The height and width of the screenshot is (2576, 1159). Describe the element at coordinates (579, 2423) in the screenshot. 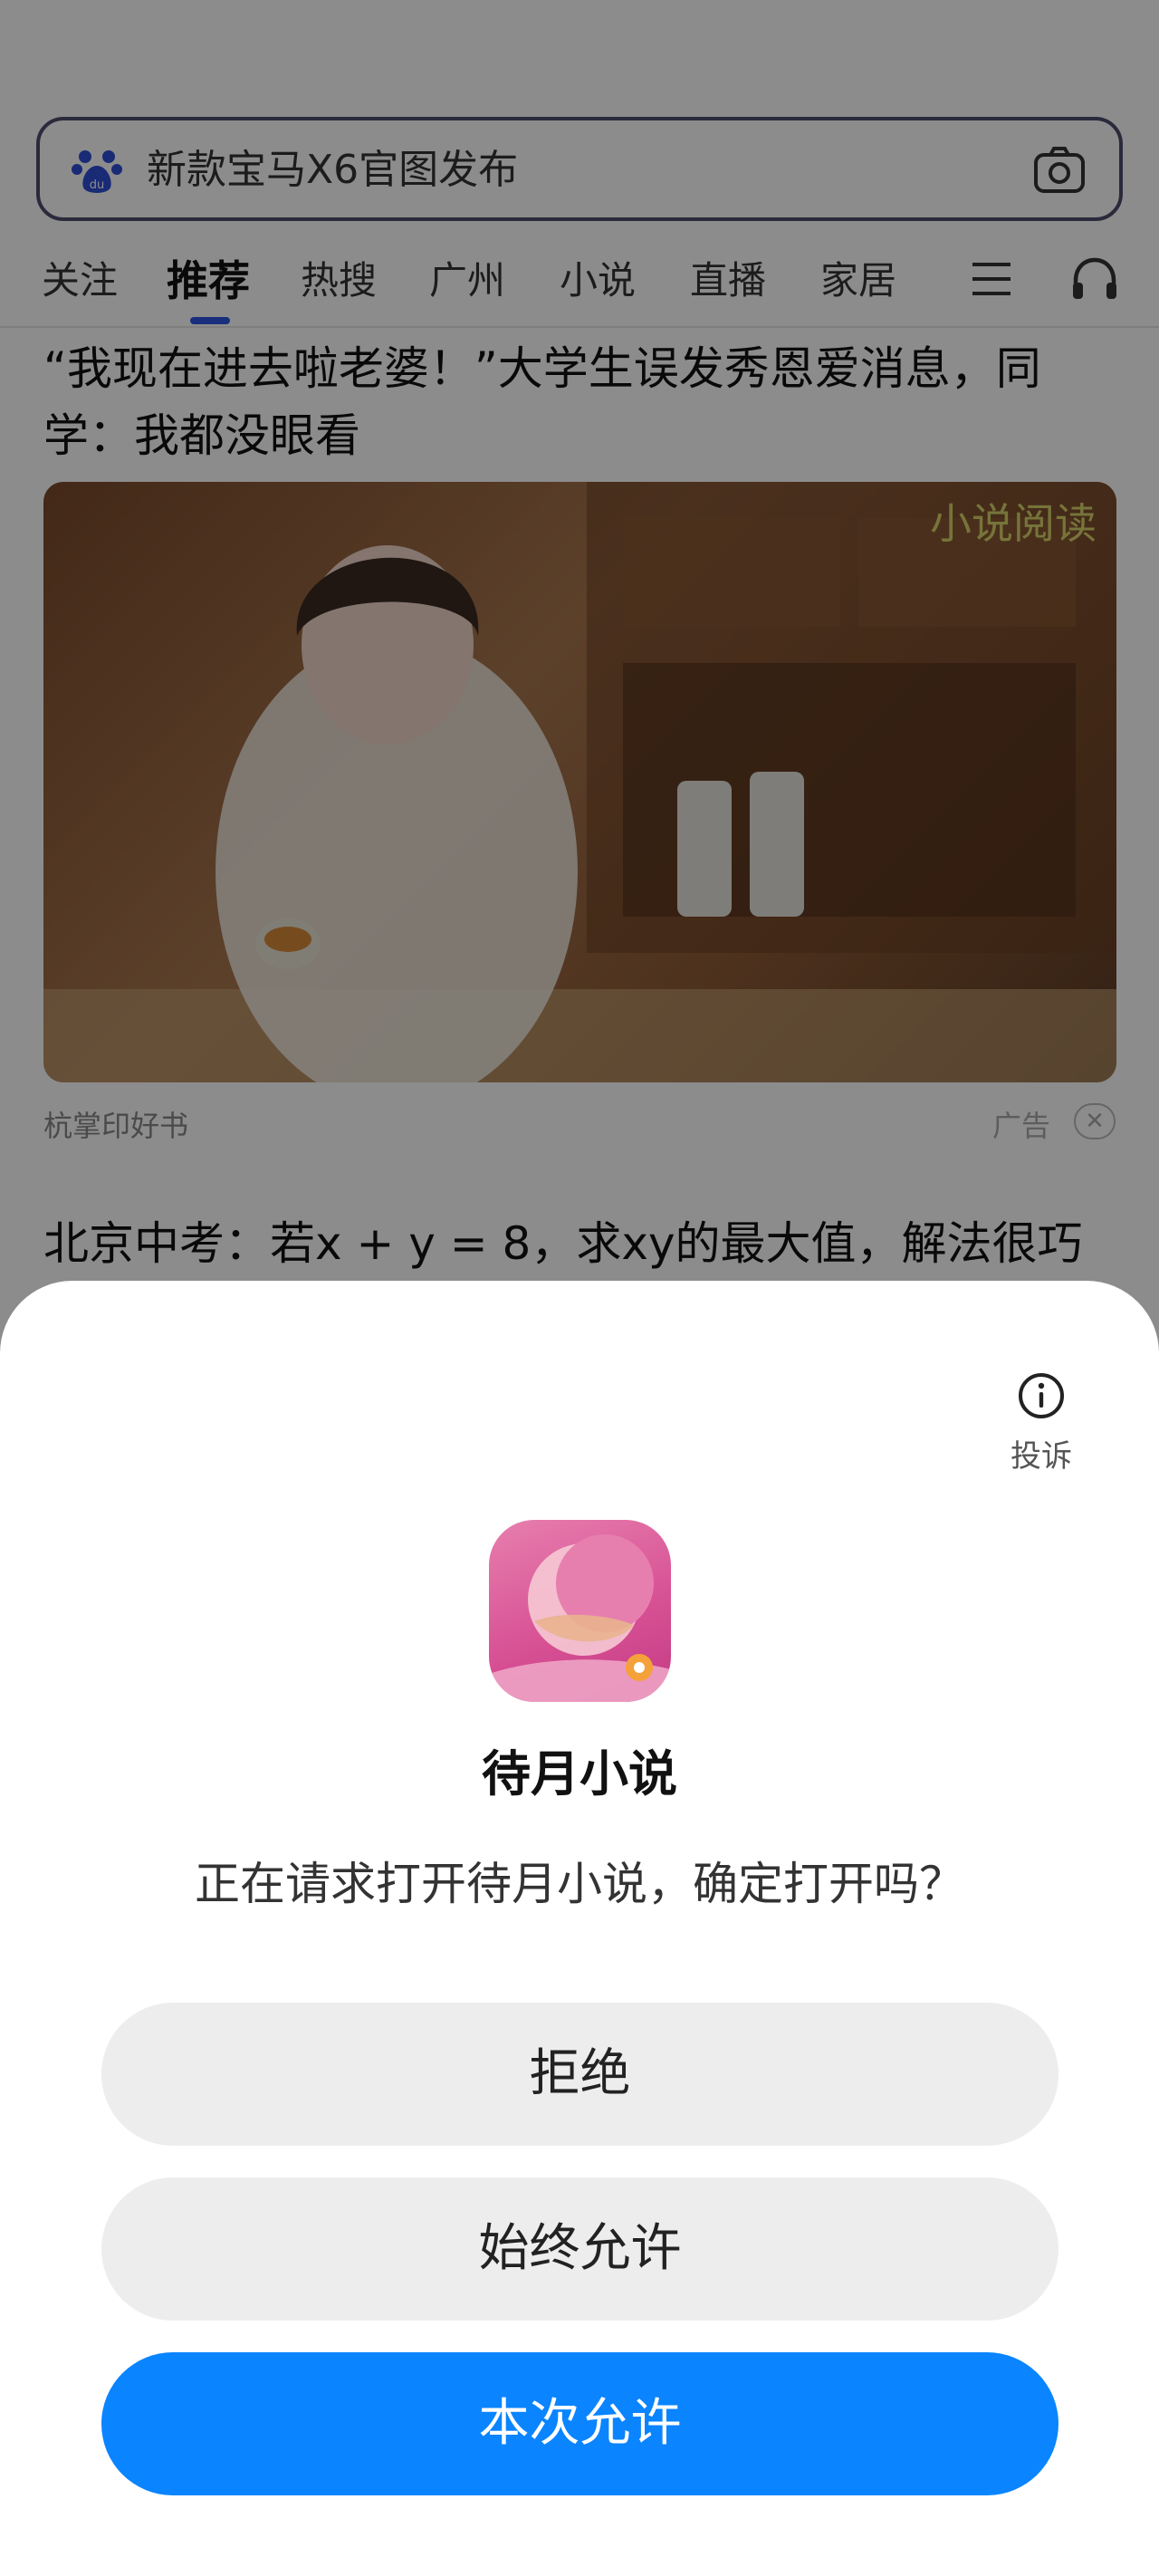

I see `allow-once-button: 本次允许` at that location.